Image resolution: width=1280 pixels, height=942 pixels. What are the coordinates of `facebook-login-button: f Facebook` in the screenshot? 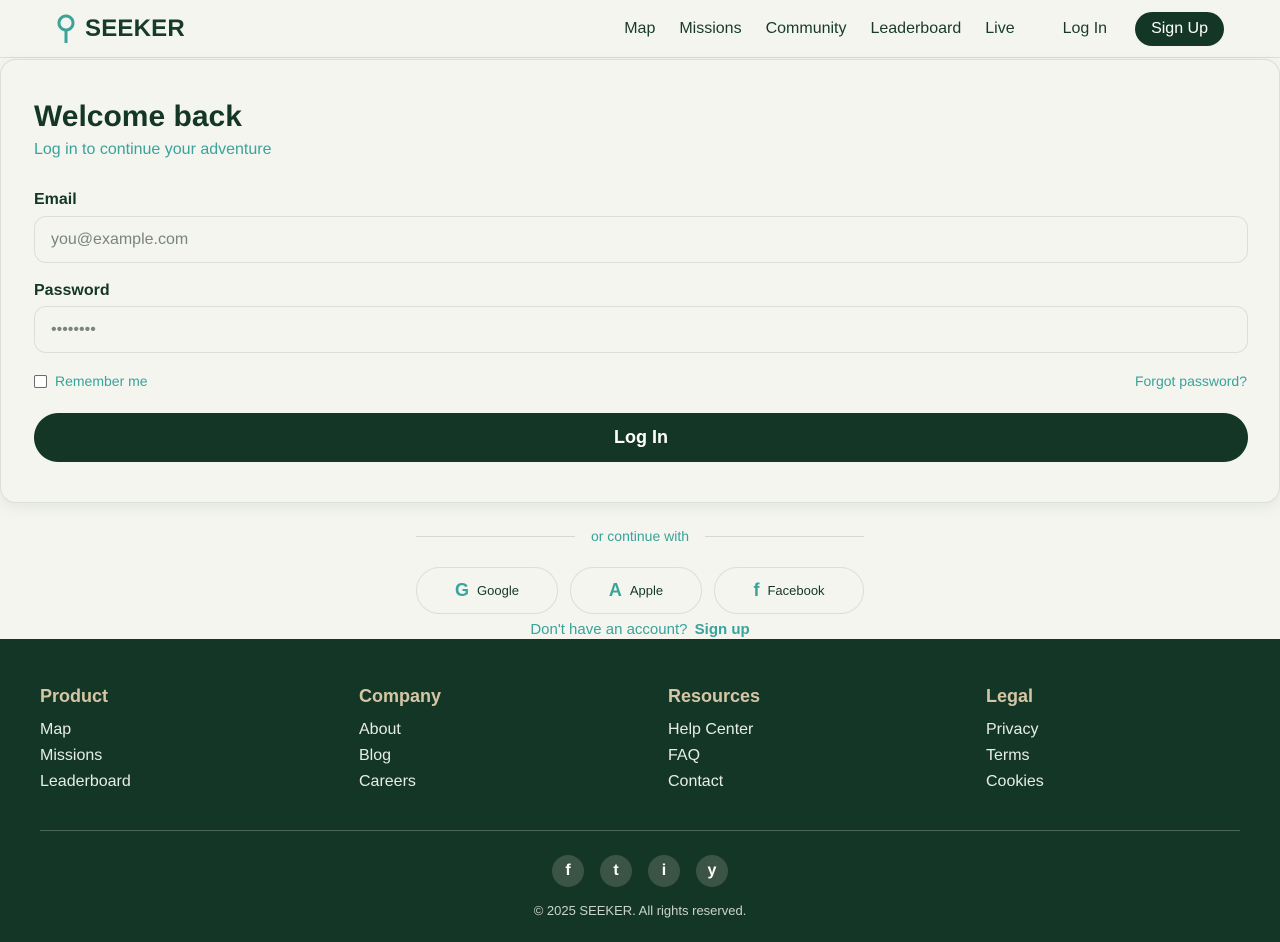 It's located at (789, 590).